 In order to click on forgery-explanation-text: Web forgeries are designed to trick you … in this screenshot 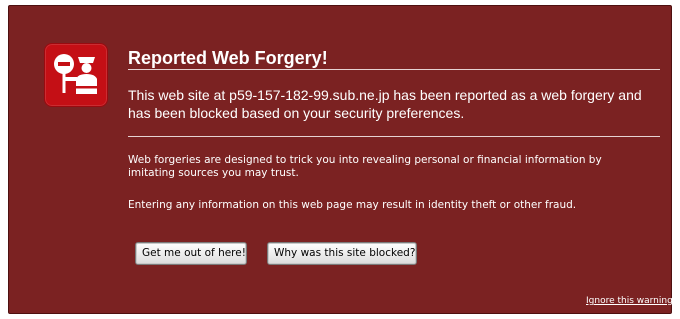, I will do `click(365, 166)`.